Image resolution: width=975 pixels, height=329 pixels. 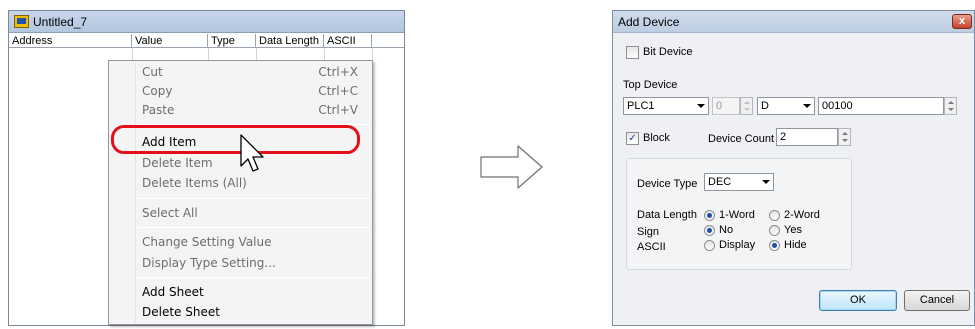 What do you see at coordinates (726, 106) in the screenshot?
I see `station-field: 0` at bounding box center [726, 106].